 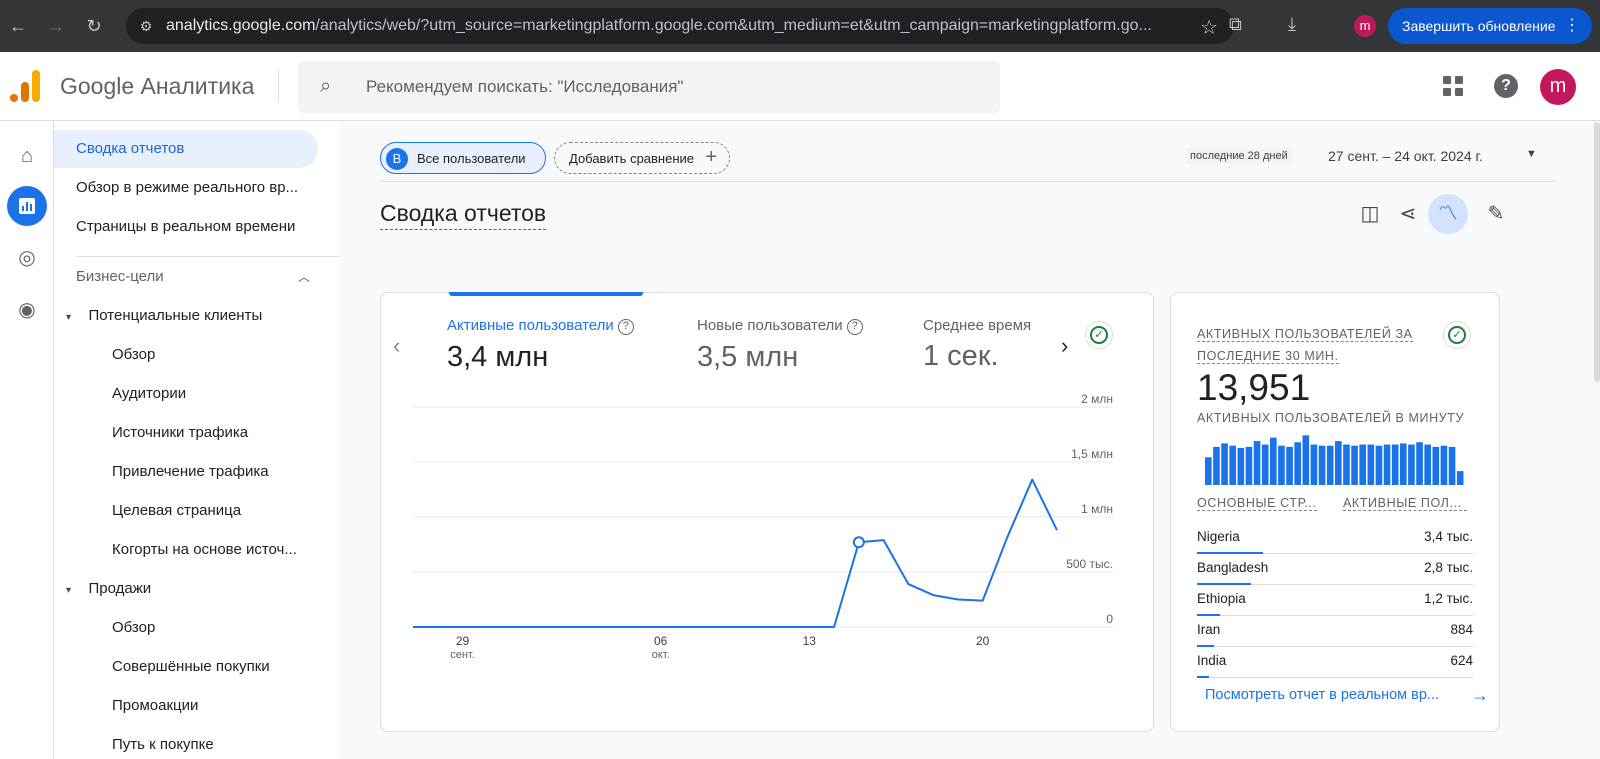 I want to click on table-row: Nigeria 3,4 тыс., so click(x=1335, y=538).